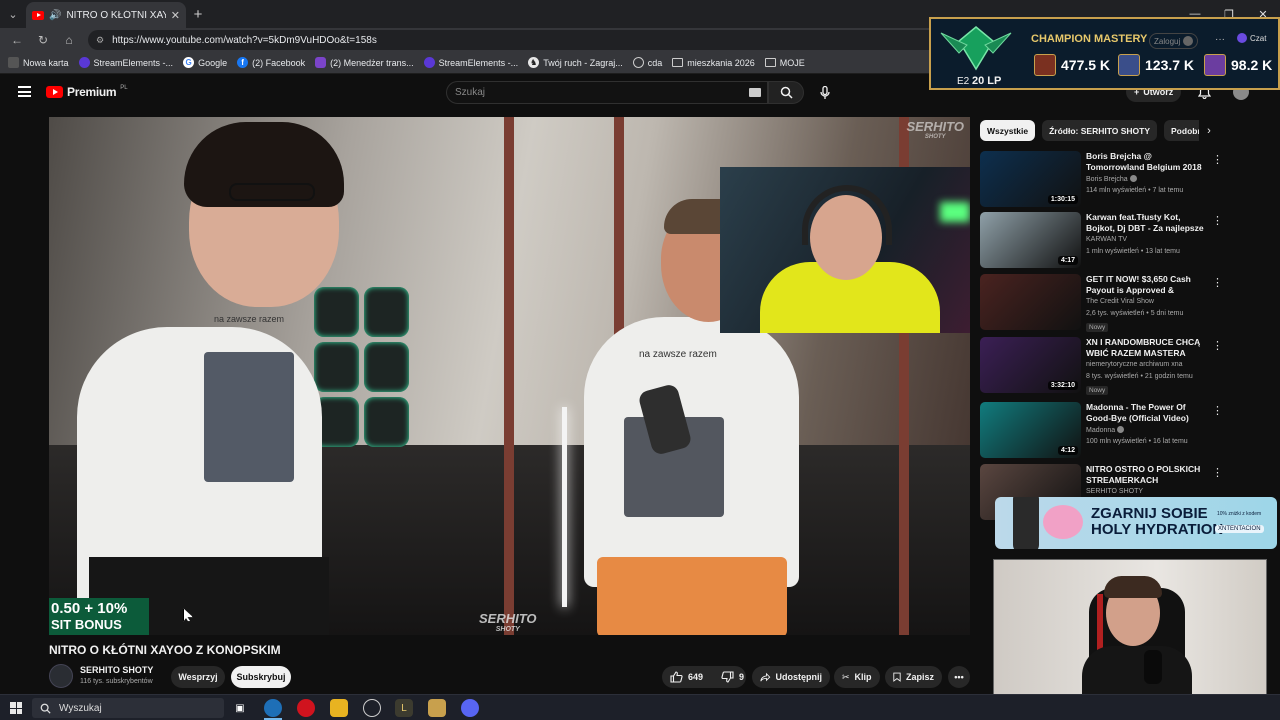  What do you see at coordinates (1030, 302) in the screenshot?
I see `video-thumbnail` at bounding box center [1030, 302].